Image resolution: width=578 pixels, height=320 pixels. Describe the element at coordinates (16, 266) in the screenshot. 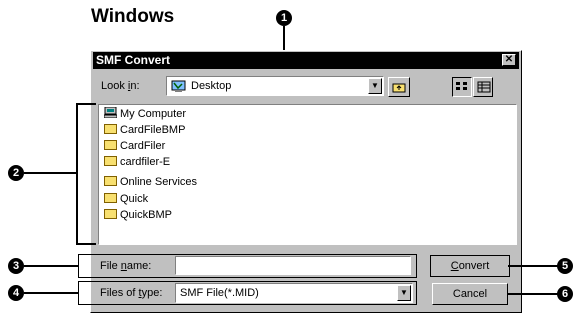

I see `callout-3: 3` at that location.